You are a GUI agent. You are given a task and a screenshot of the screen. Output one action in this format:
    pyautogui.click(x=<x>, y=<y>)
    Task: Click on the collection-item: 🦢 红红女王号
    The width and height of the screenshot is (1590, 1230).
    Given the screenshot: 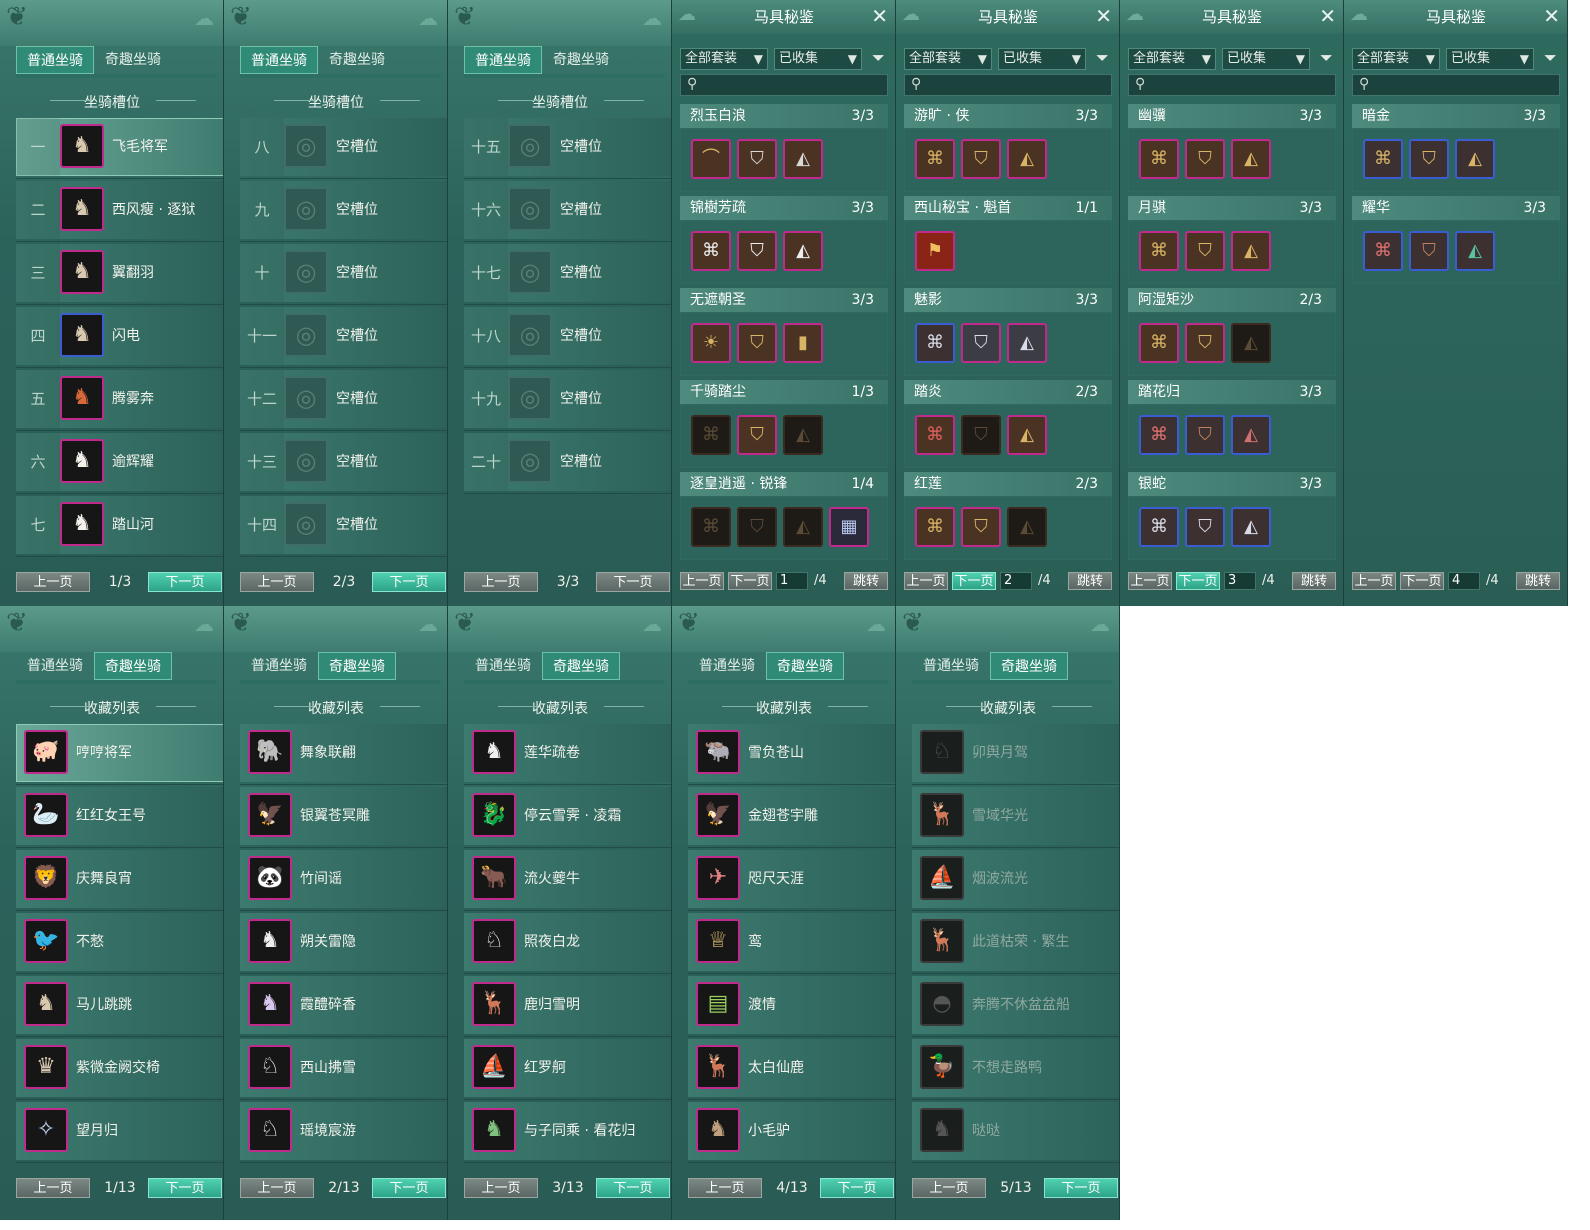 What is the action you would take?
    pyautogui.click(x=119, y=816)
    